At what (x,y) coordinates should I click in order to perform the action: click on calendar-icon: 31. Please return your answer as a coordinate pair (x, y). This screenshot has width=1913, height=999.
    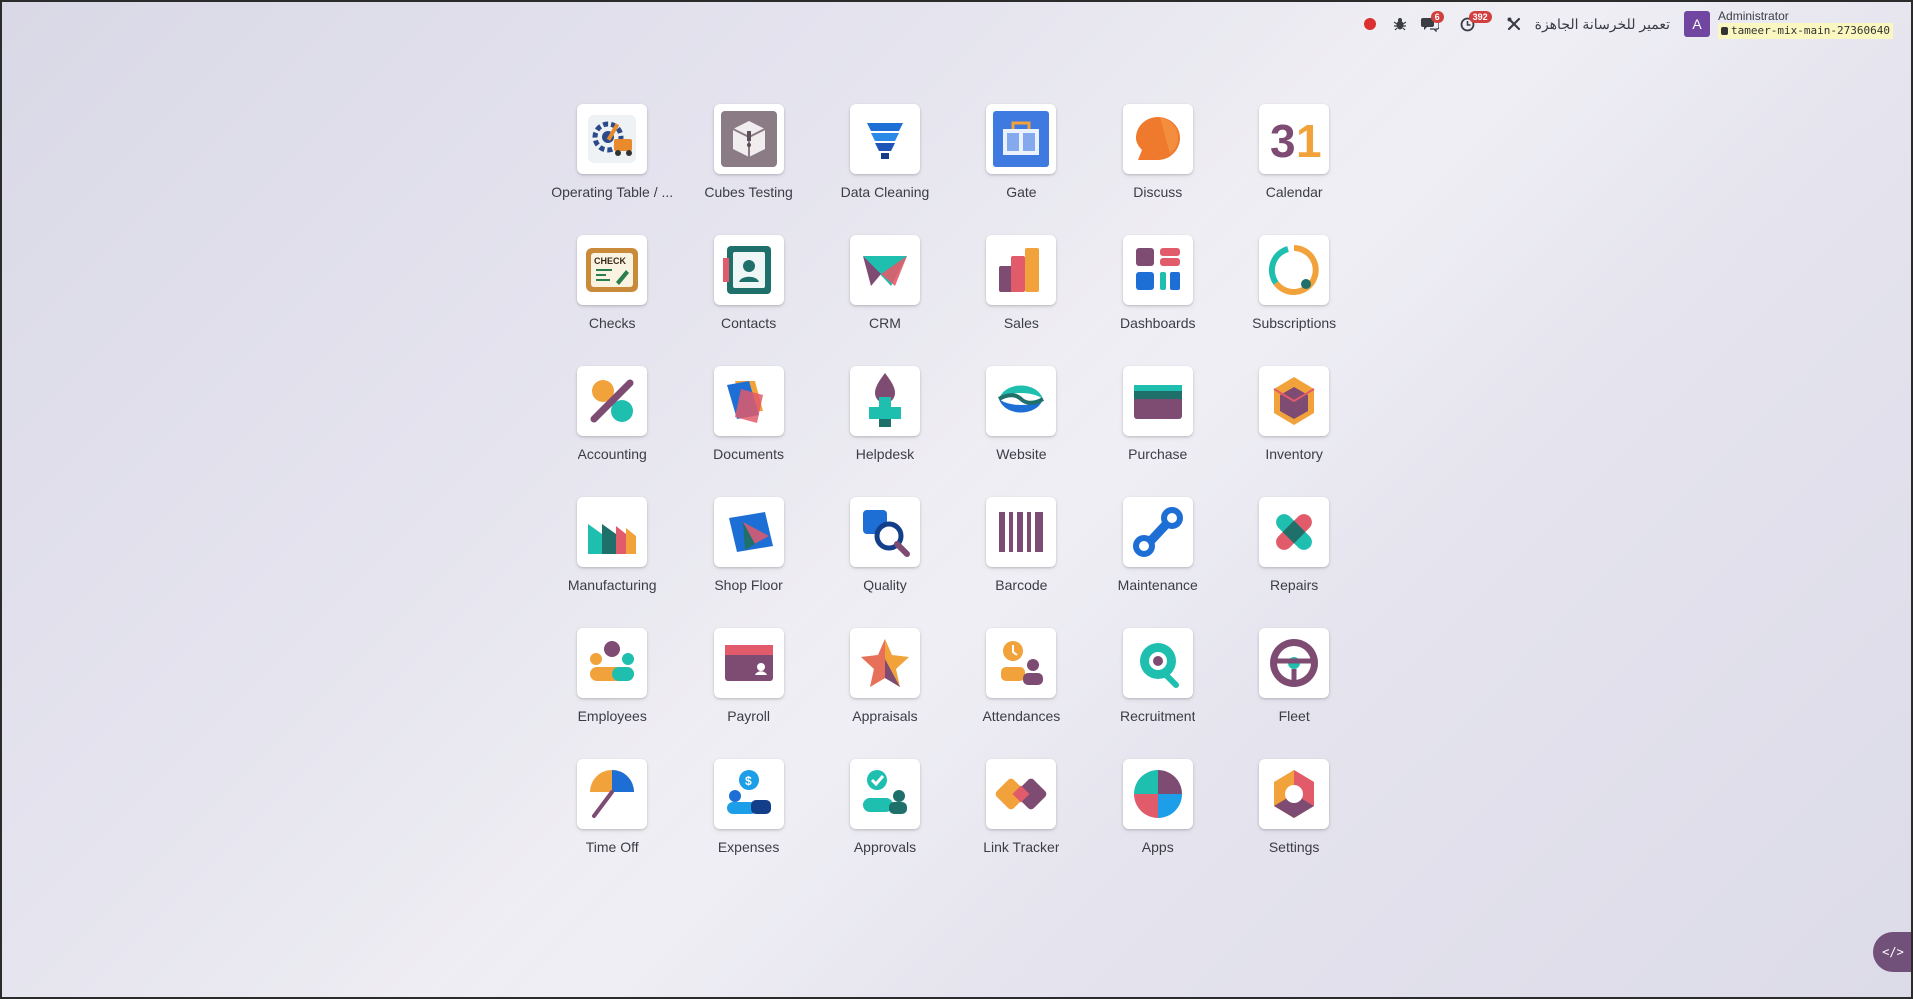
    Looking at the image, I should click on (1294, 139).